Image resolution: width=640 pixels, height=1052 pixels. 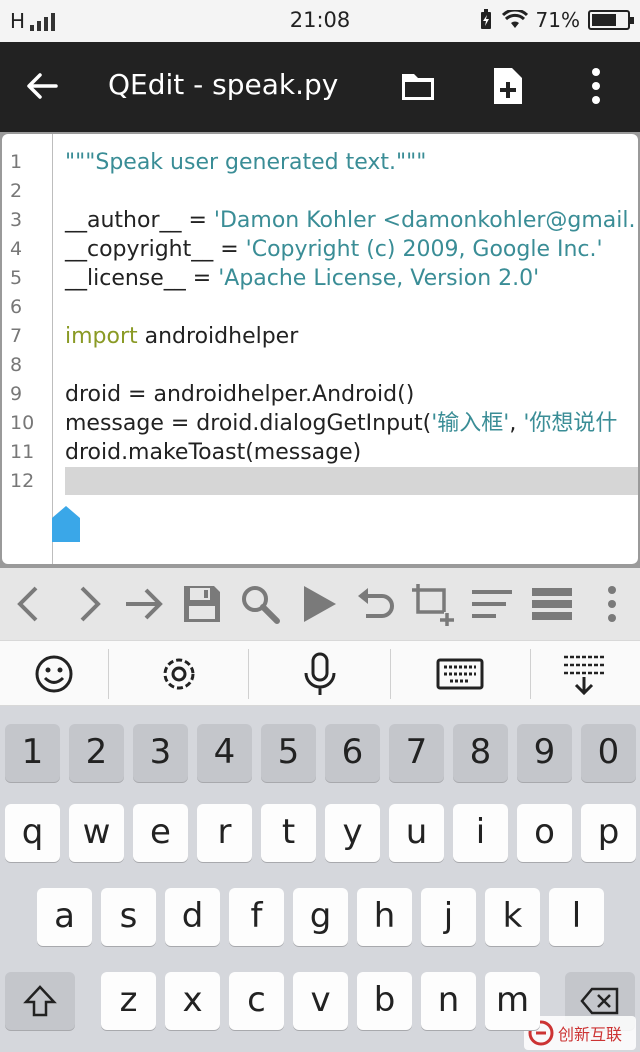 What do you see at coordinates (142, 278) in the screenshot?
I see `code-token: __license__ =` at bounding box center [142, 278].